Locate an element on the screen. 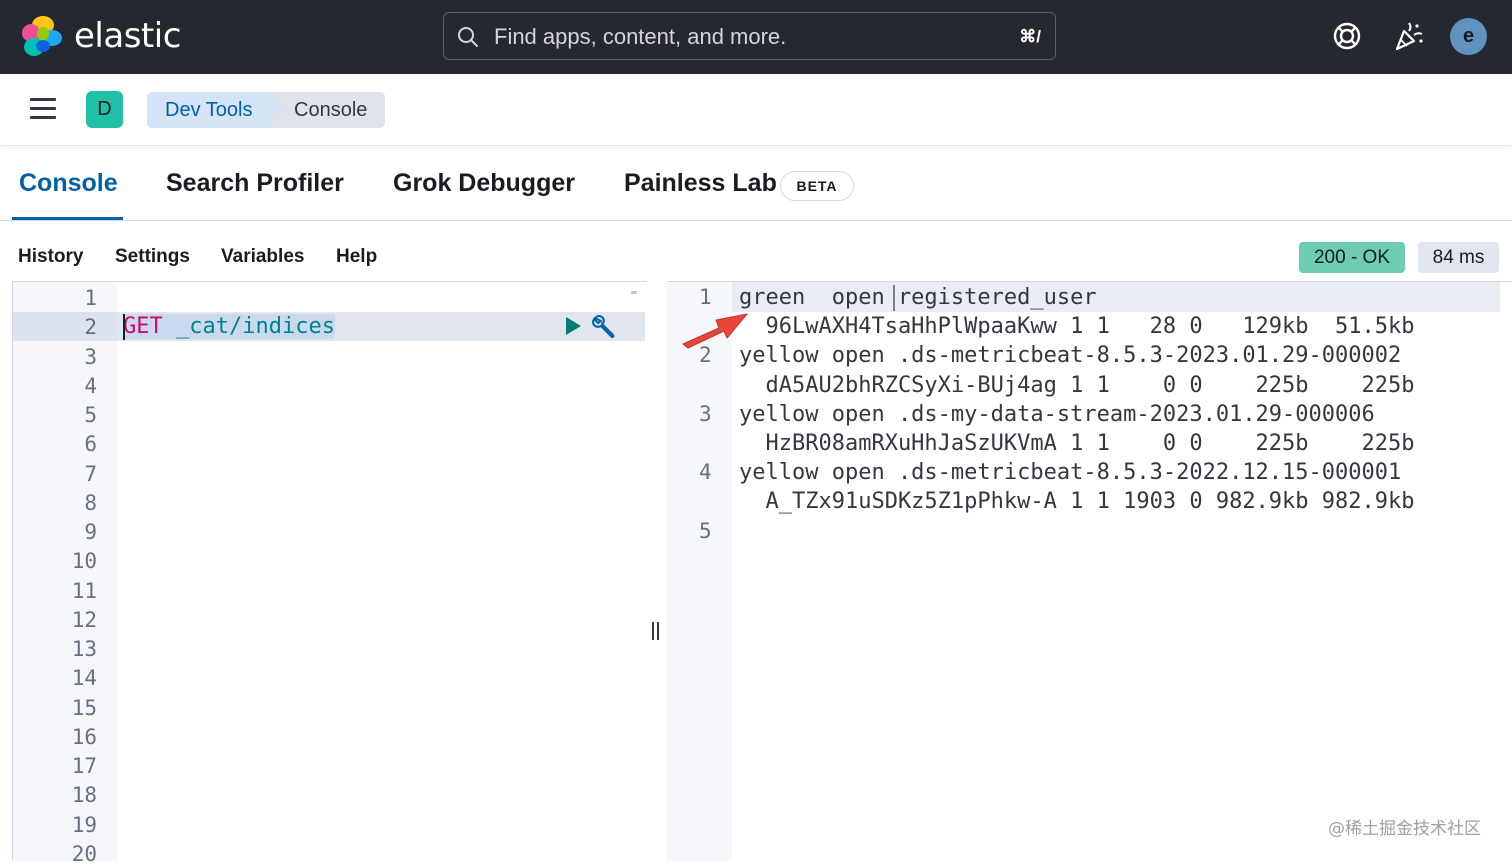 Image resolution: width=1512 pixels, height=866 pixels. logo-text: elastic is located at coordinates (127, 36).